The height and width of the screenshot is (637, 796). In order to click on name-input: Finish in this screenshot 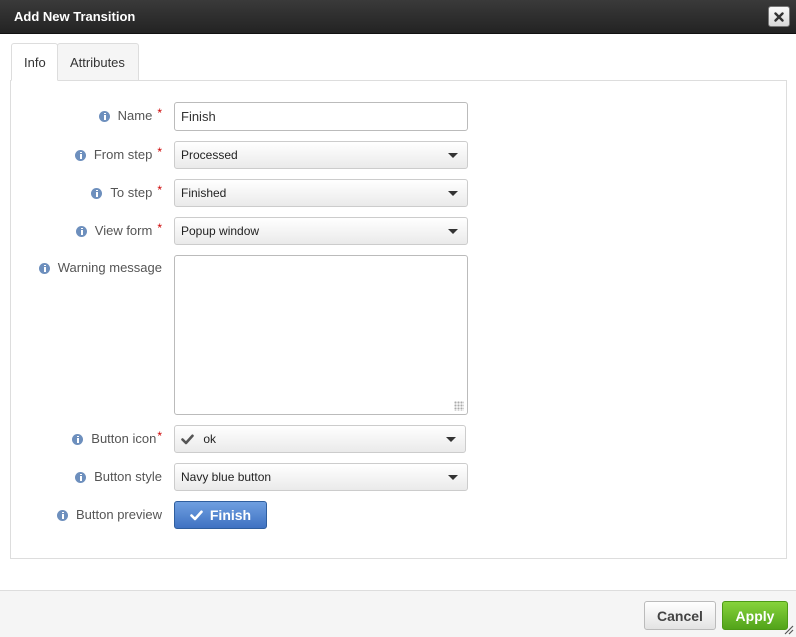, I will do `click(321, 116)`.